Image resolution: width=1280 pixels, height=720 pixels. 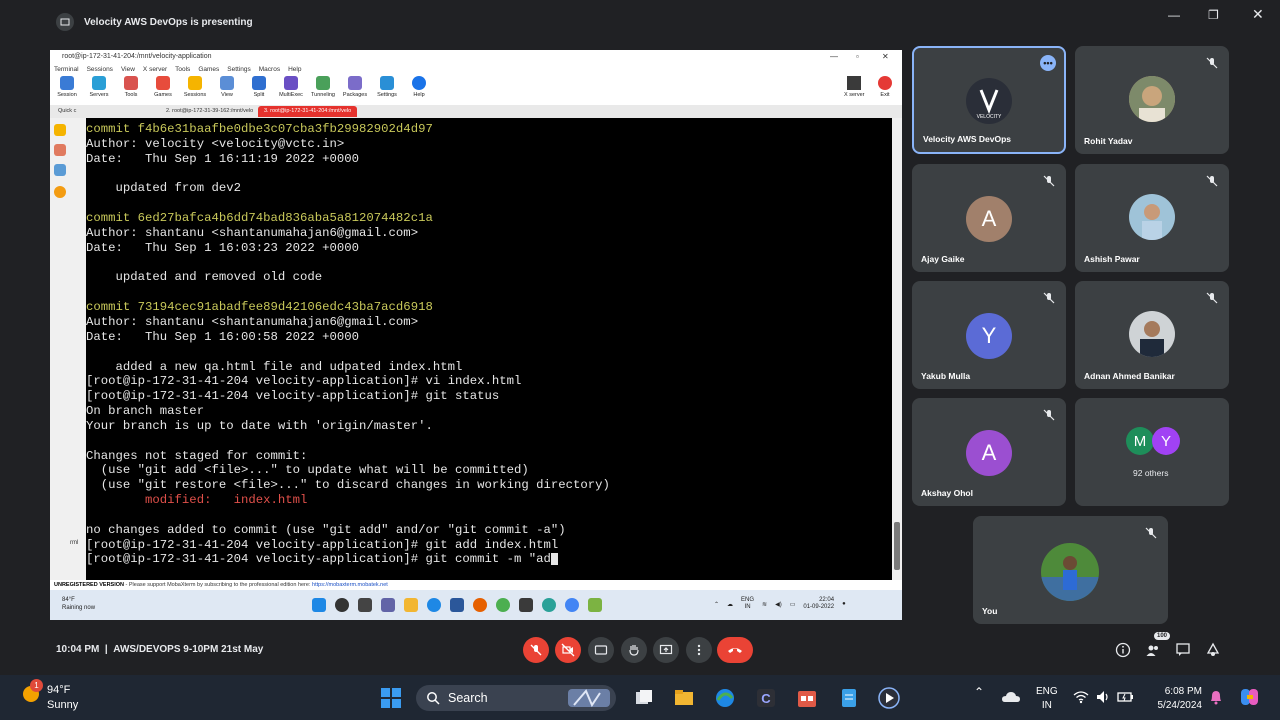 What do you see at coordinates (730, 604) in the screenshot?
I see `tray-cloud-icon: ☁` at bounding box center [730, 604].